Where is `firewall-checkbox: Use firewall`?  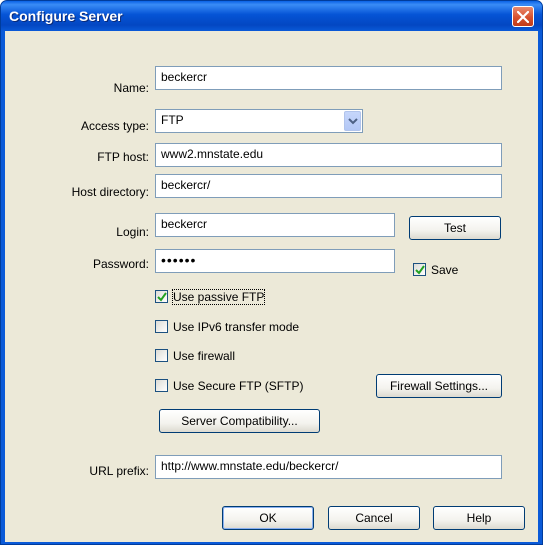
firewall-checkbox: Use firewall is located at coordinates (225, 356).